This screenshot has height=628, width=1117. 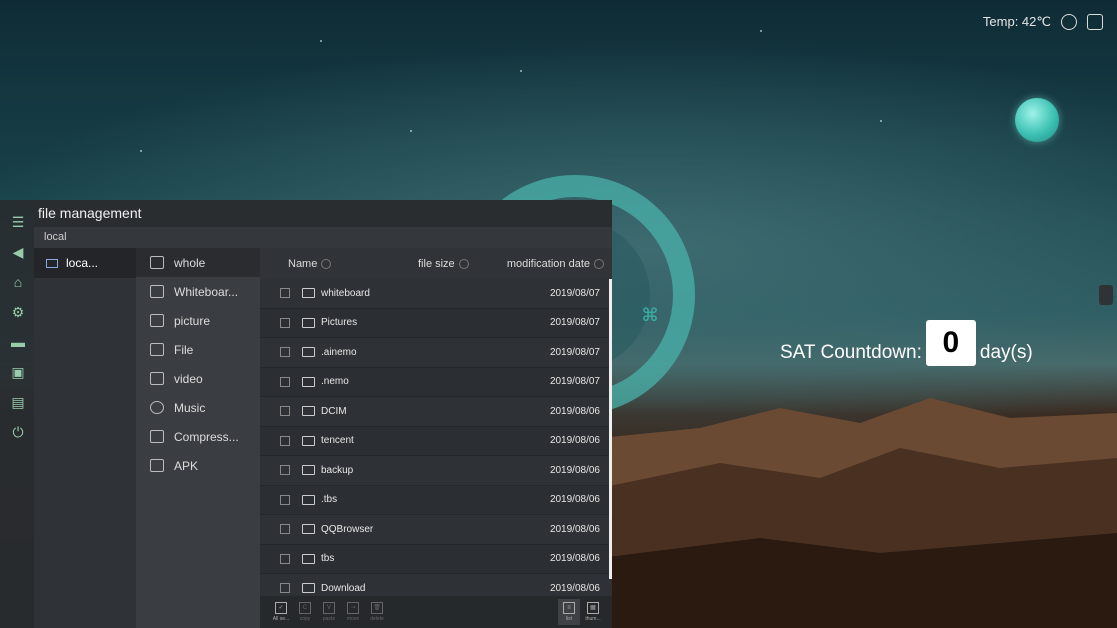 I want to click on column-name: Name, so click(x=353, y=264).